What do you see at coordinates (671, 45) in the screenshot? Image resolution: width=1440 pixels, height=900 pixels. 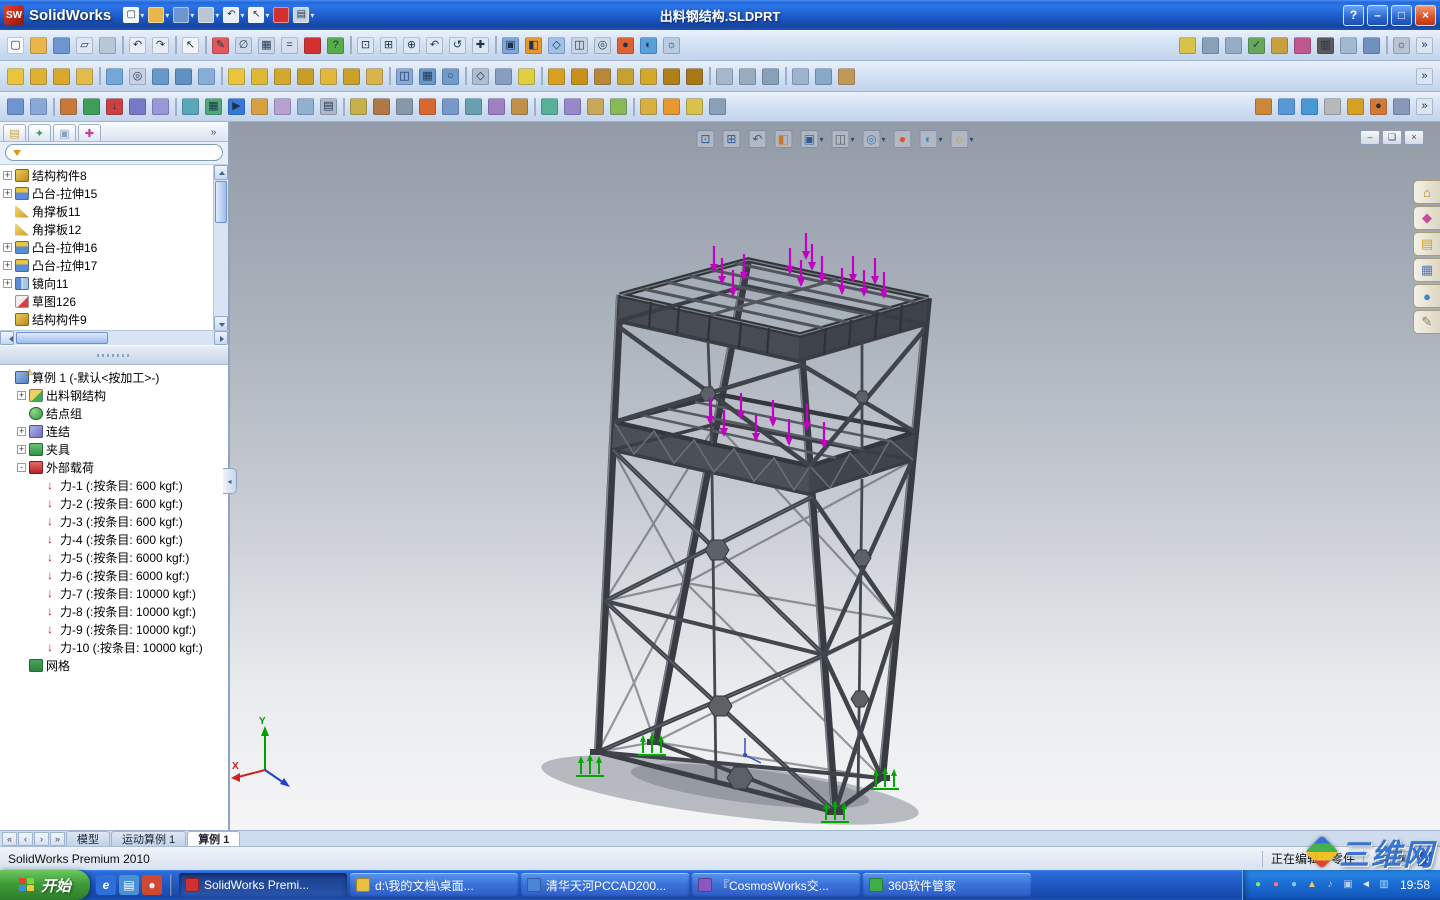 I see `view-settings-button: ☼` at bounding box center [671, 45].